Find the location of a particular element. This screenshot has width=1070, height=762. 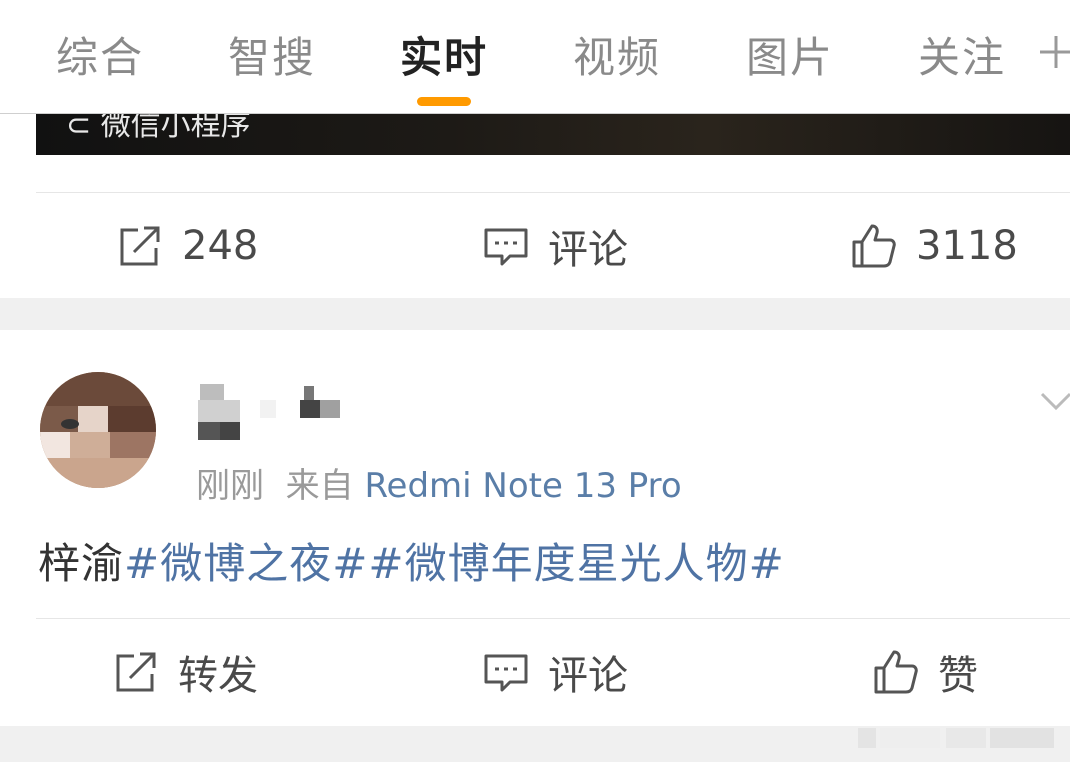

watermark-strip is located at coordinates (956, 738).